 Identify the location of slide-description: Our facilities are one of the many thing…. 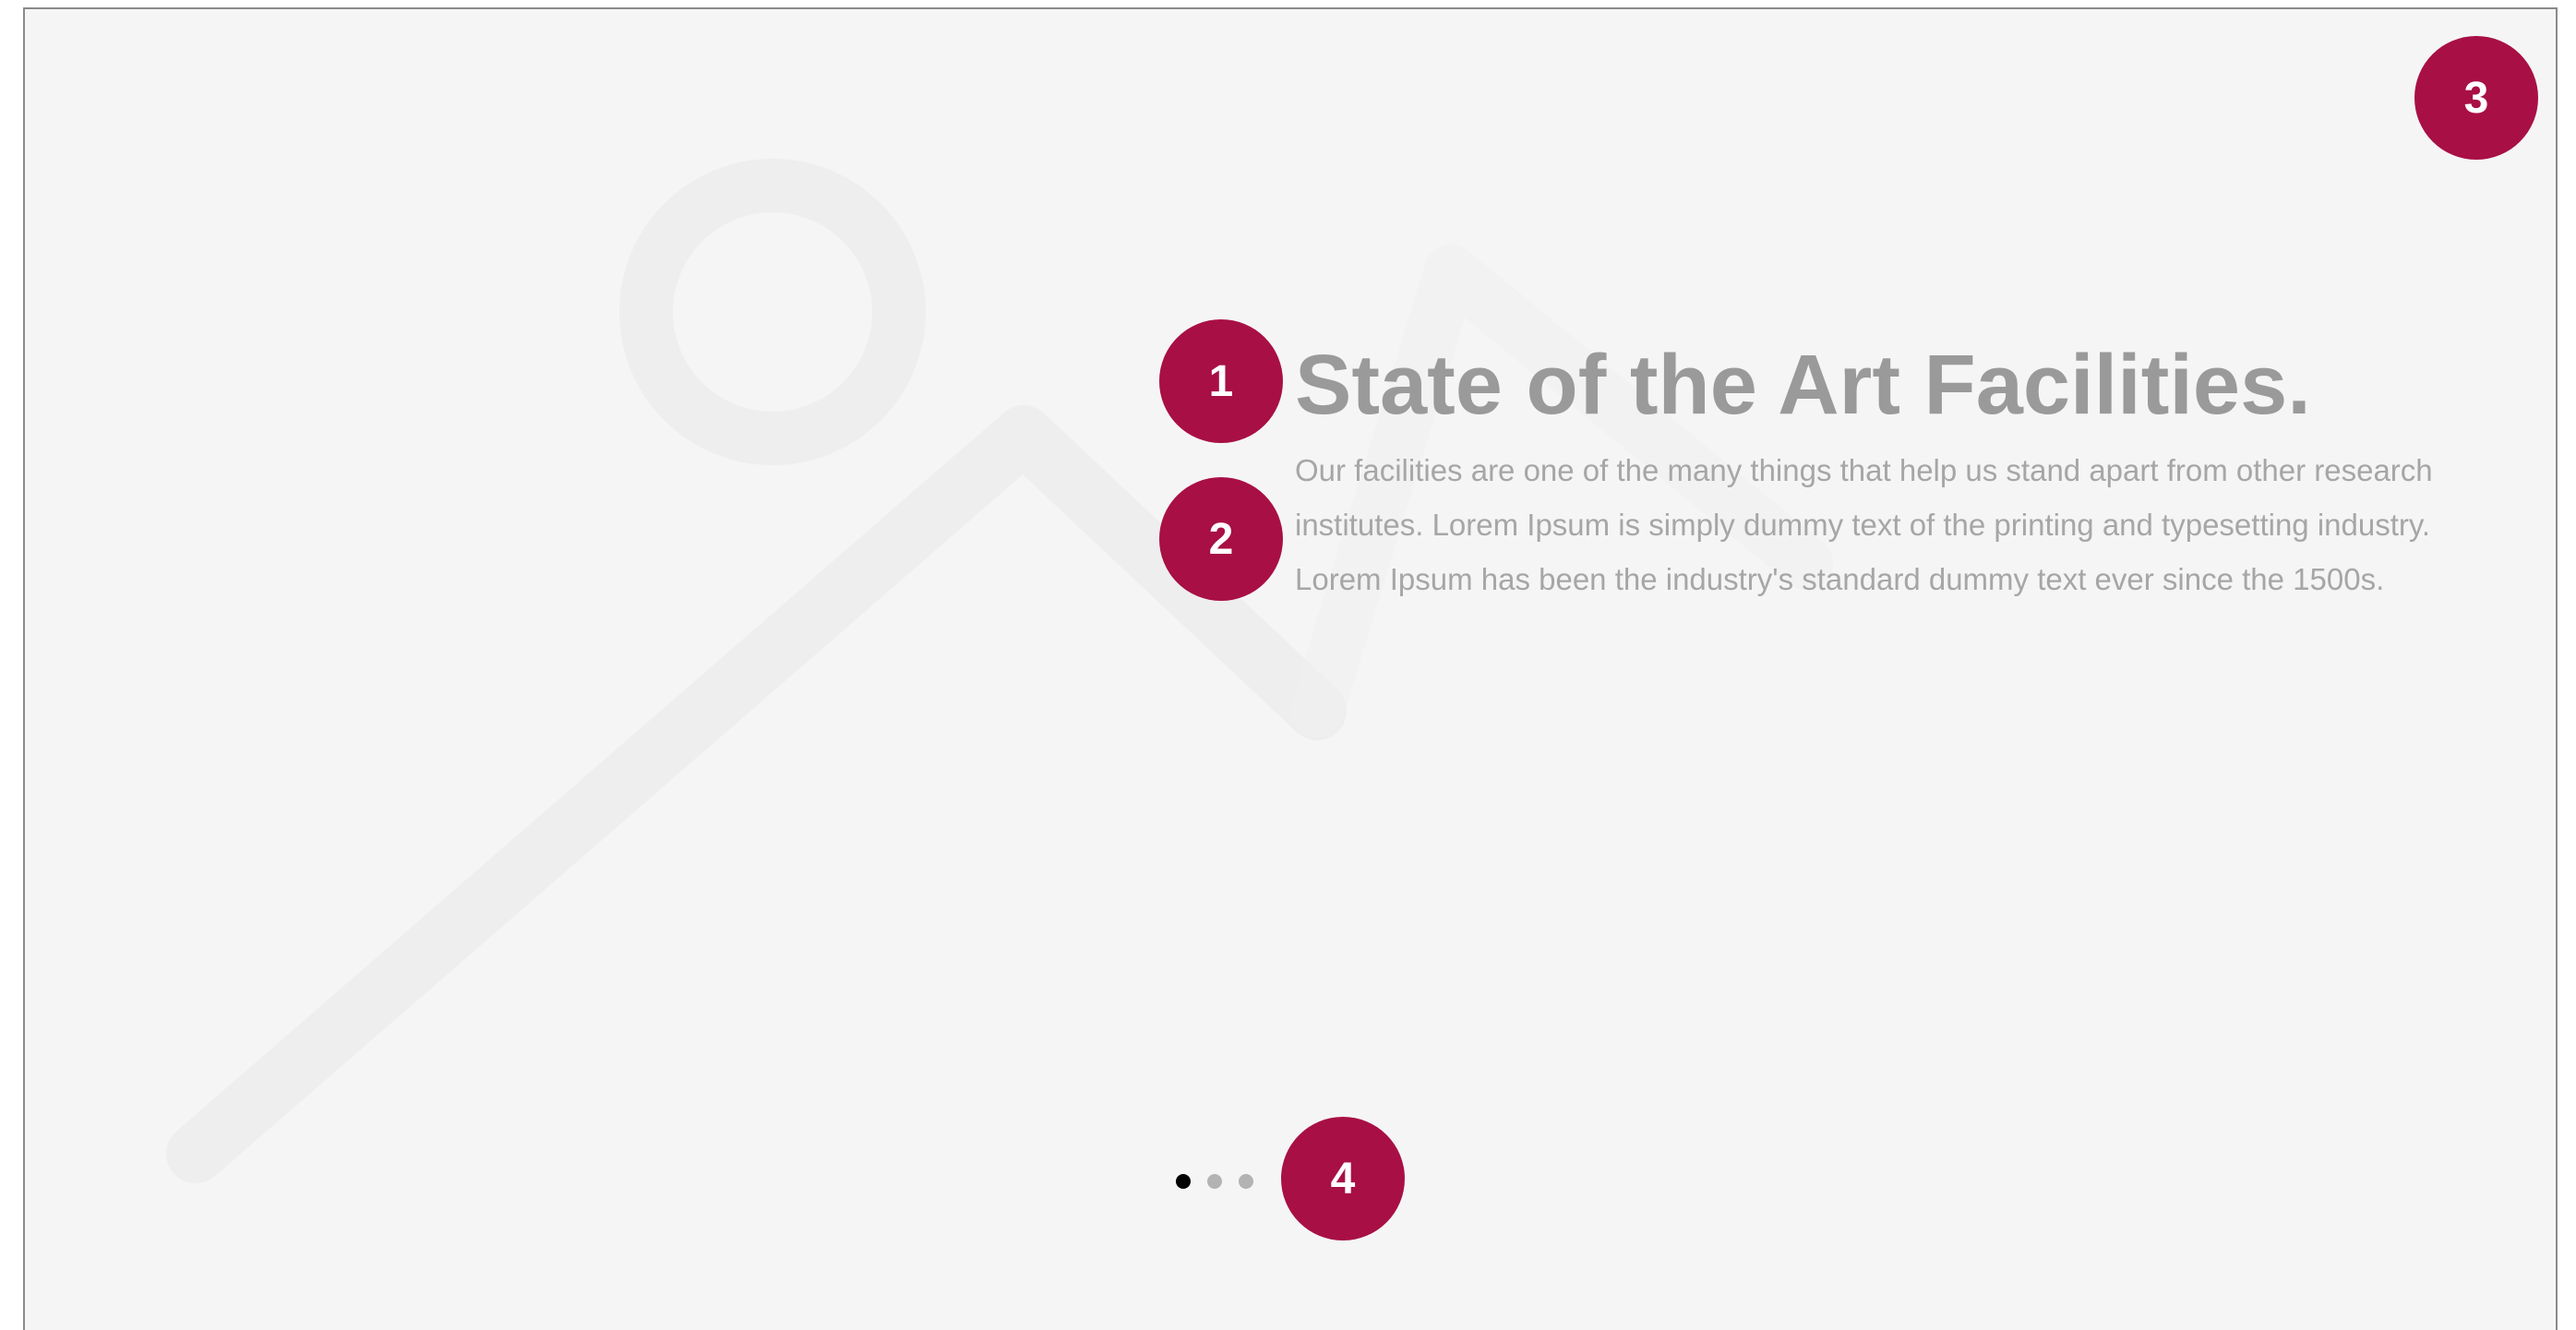
(1864, 525).